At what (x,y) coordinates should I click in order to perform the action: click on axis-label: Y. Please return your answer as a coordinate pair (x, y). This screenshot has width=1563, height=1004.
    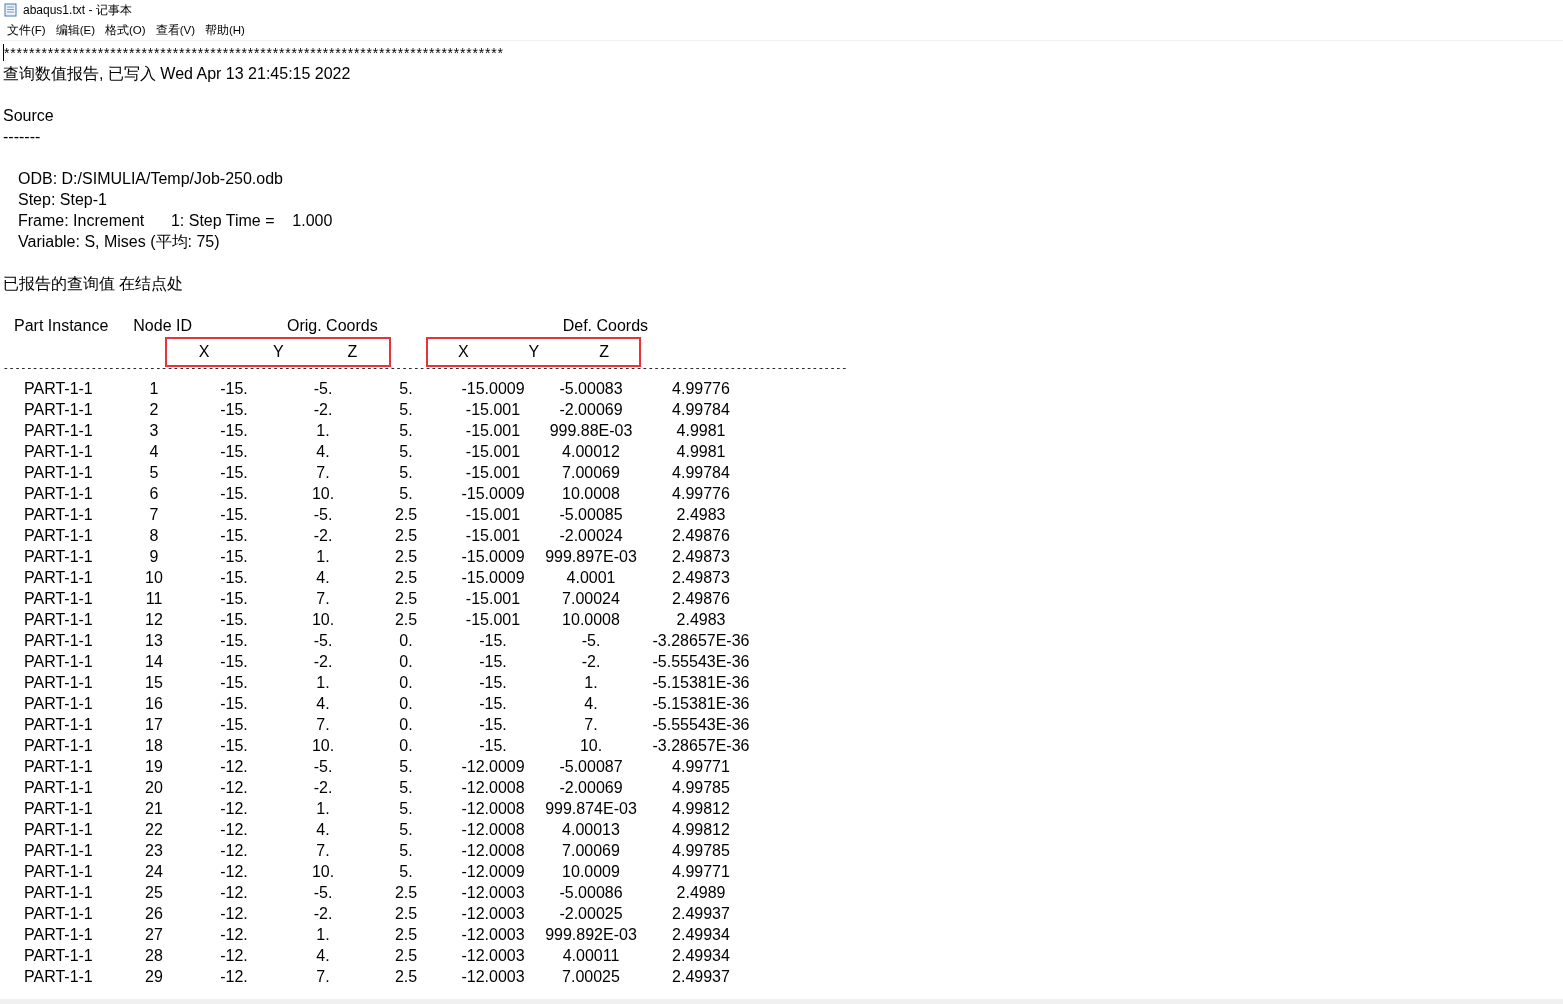
    Looking at the image, I should click on (278, 352).